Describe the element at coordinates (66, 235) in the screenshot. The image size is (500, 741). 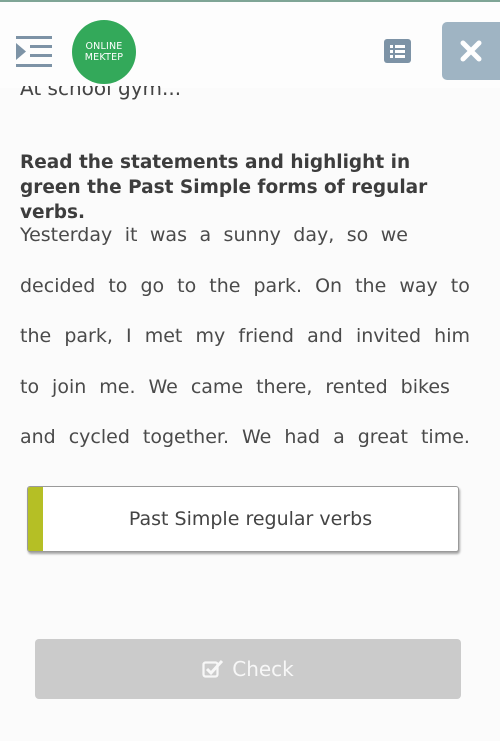
I see `passage-word: Yesterday` at that location.